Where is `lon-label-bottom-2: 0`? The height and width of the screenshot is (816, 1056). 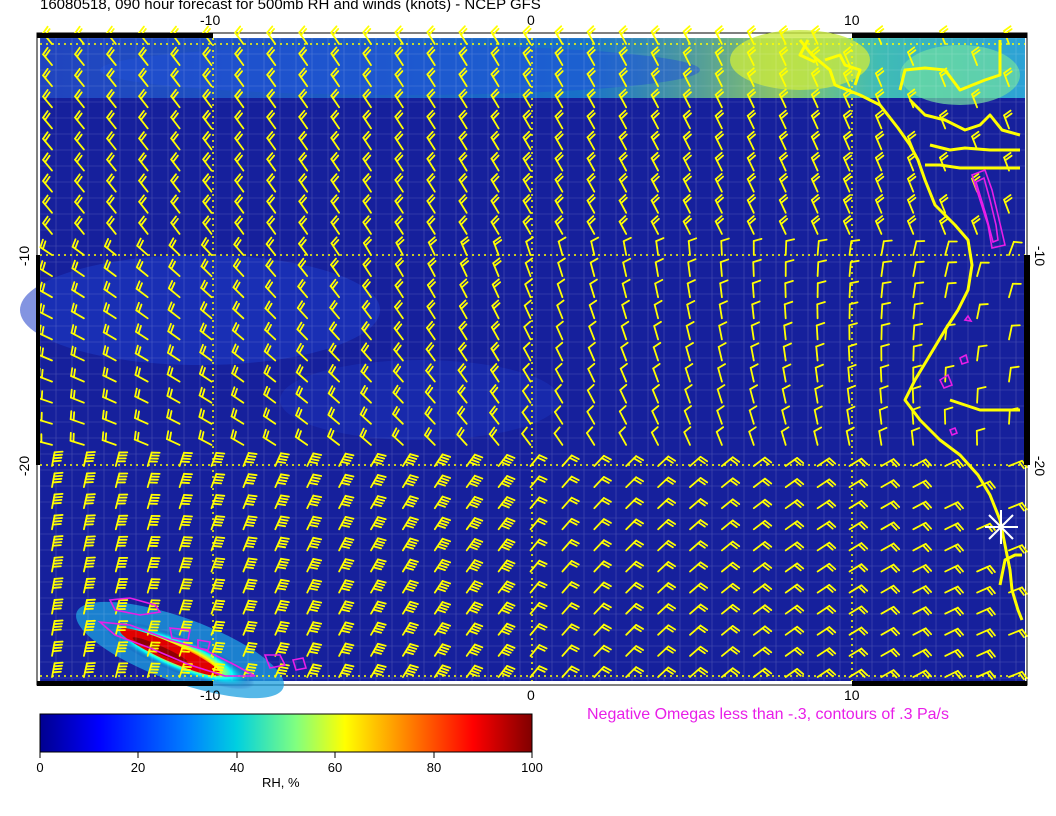
lon-label-bottom-2: 0 is located at coordinates (531, 695).